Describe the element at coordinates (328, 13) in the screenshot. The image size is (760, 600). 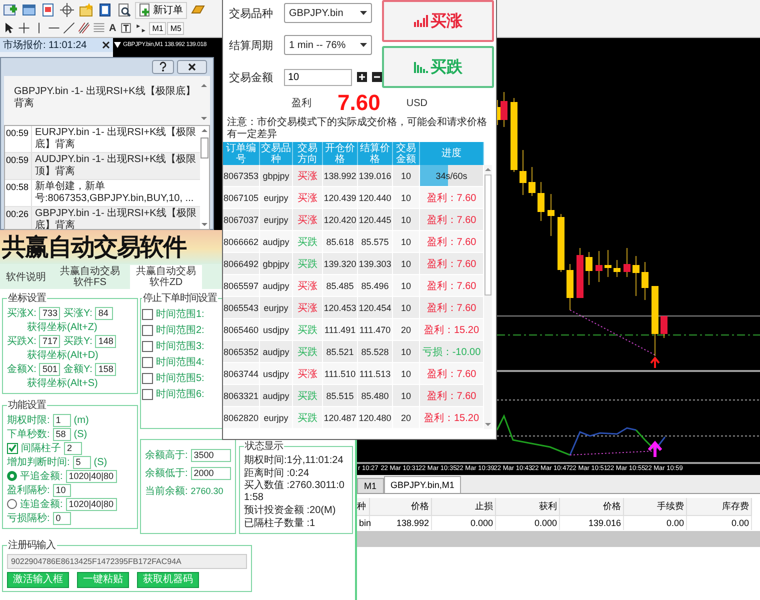
I see `dropdown: GBPJPY.bin` at that location.